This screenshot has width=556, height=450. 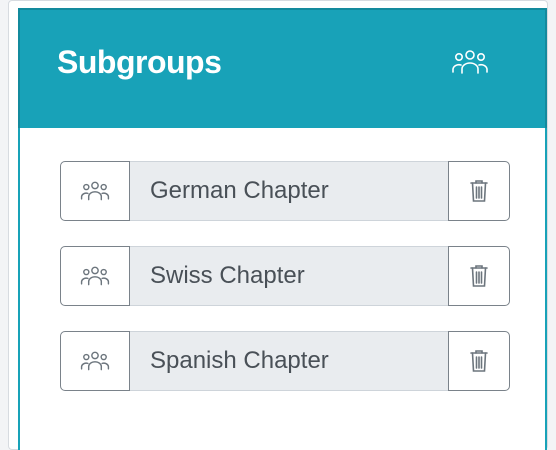 I want to click on subgroup-row: German Chapter, so click(x=285, y=191).